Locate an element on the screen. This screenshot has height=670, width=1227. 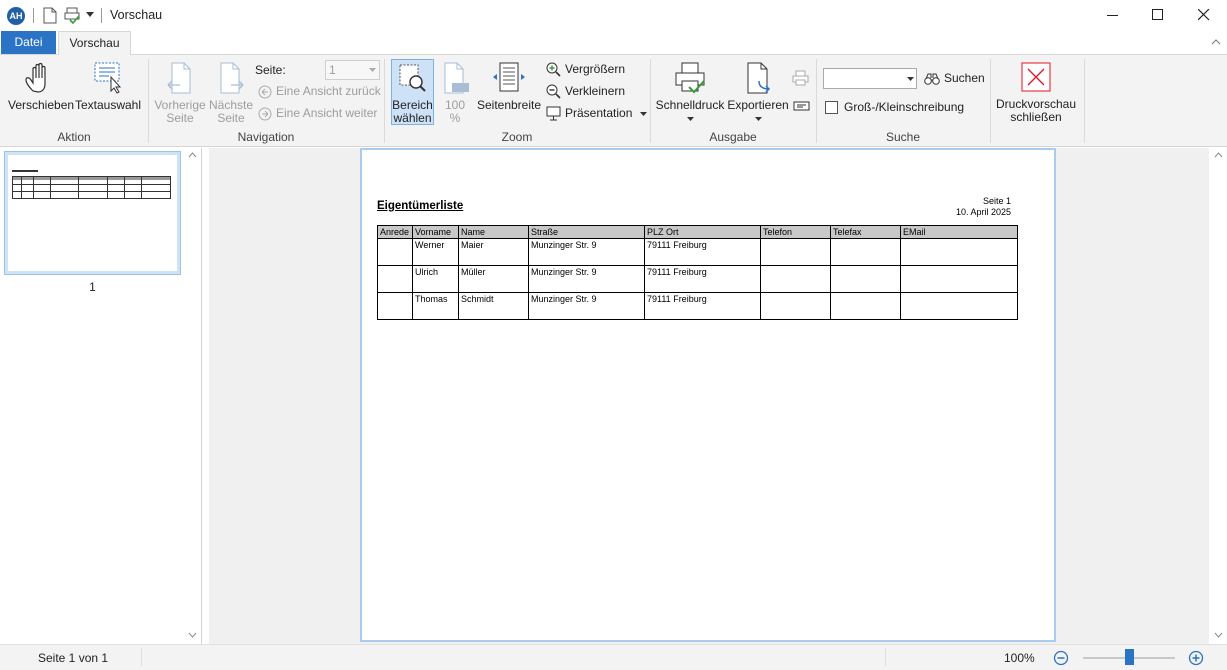
back-circle-icon is located at coordinates (265, 92).